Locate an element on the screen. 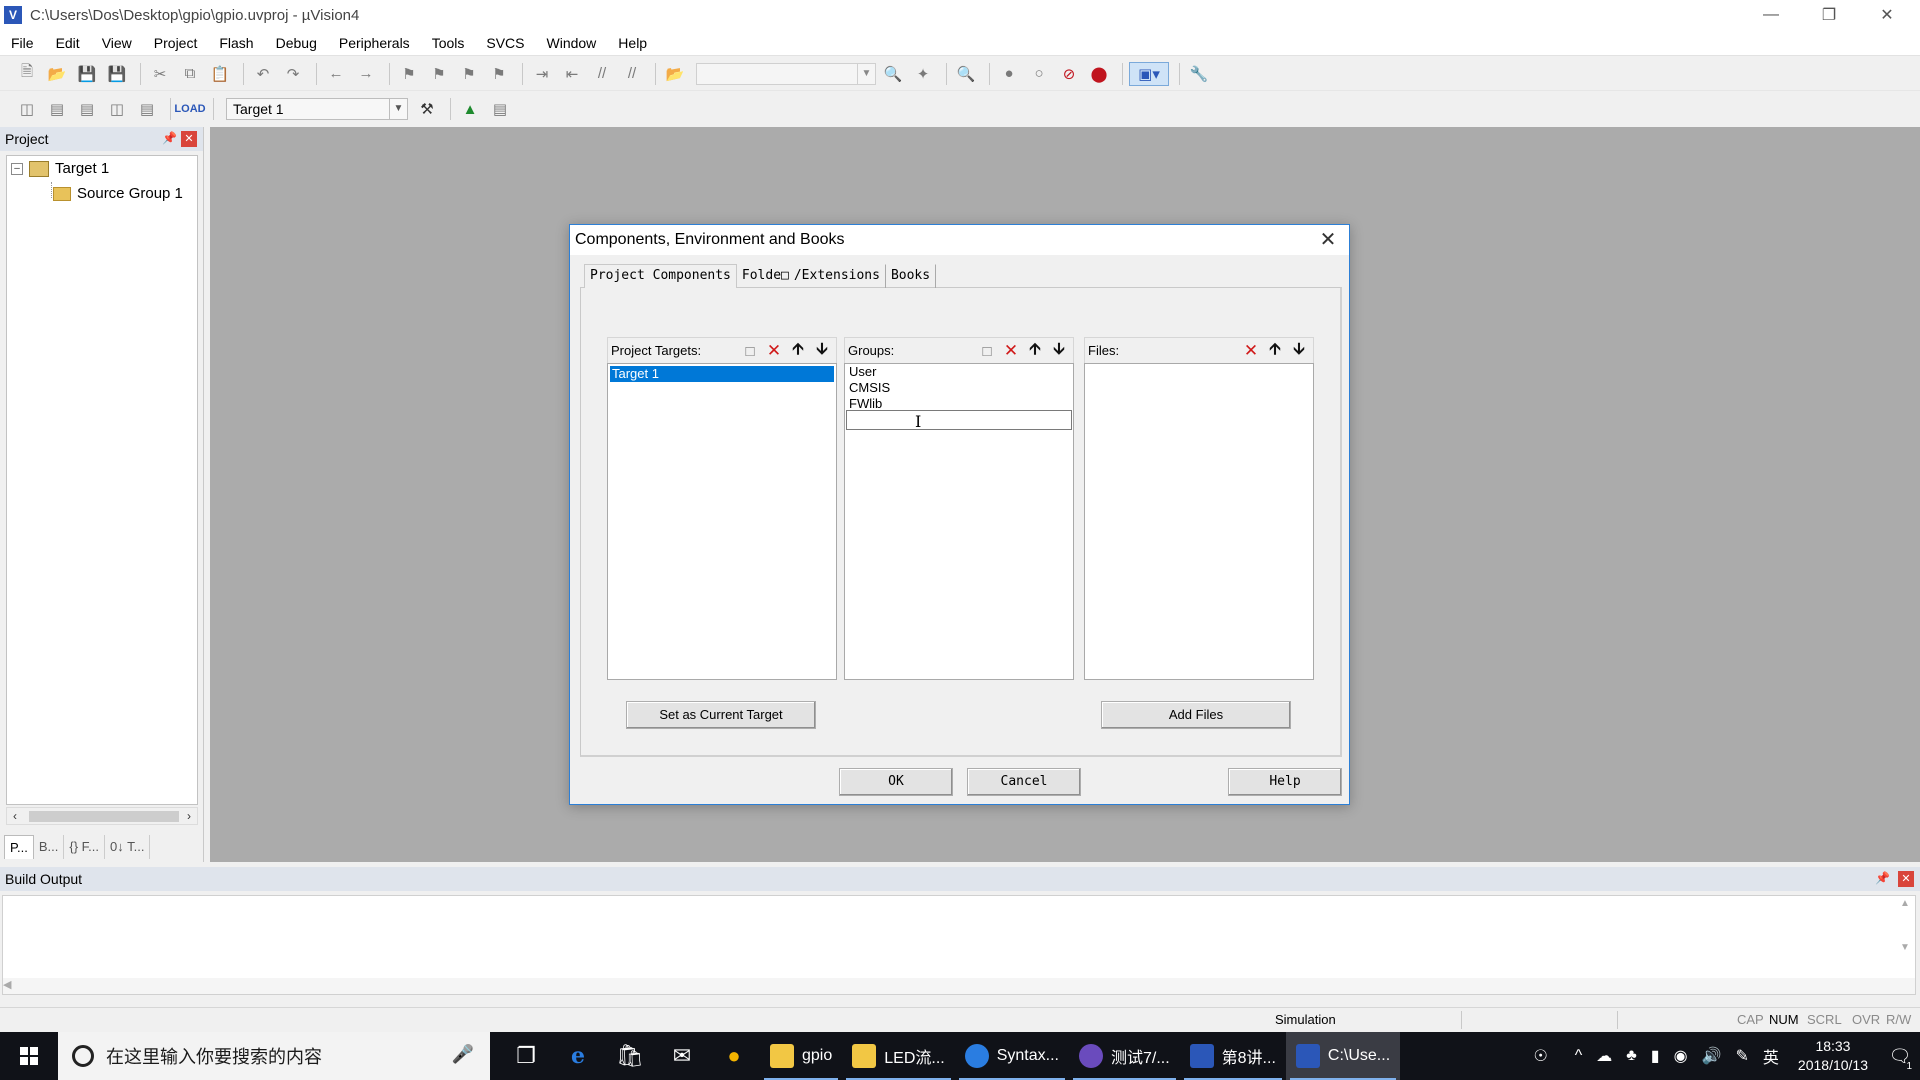 Image resolution: width=1920 pixels, height=1080 pixels. list-item: Target 1 is located at coordinates (722, 374).